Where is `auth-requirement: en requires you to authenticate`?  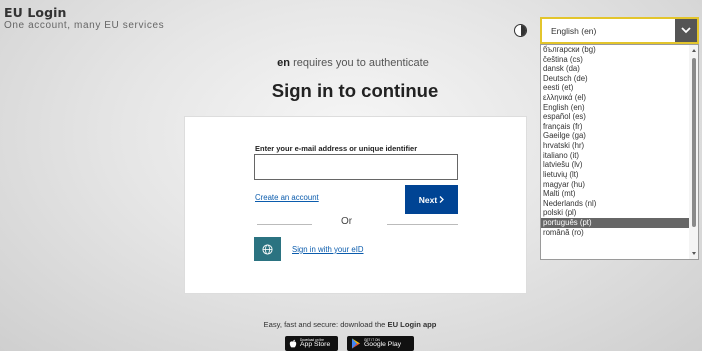
auth-requirement: en requires you to authenticate is located at coordinates (353, 63).